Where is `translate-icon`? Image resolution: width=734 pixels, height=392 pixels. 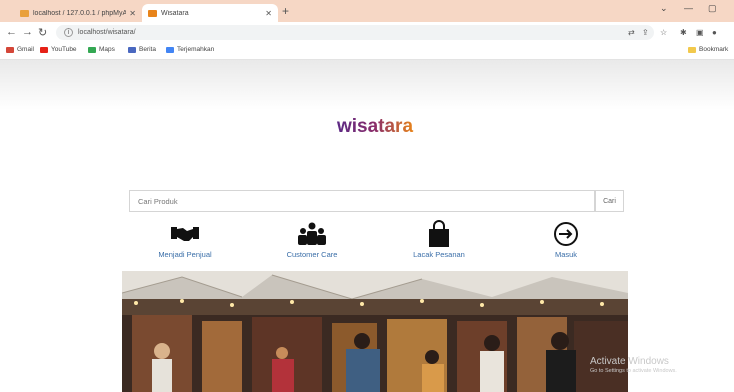 translate-icon is located at coordinates (170, 49).